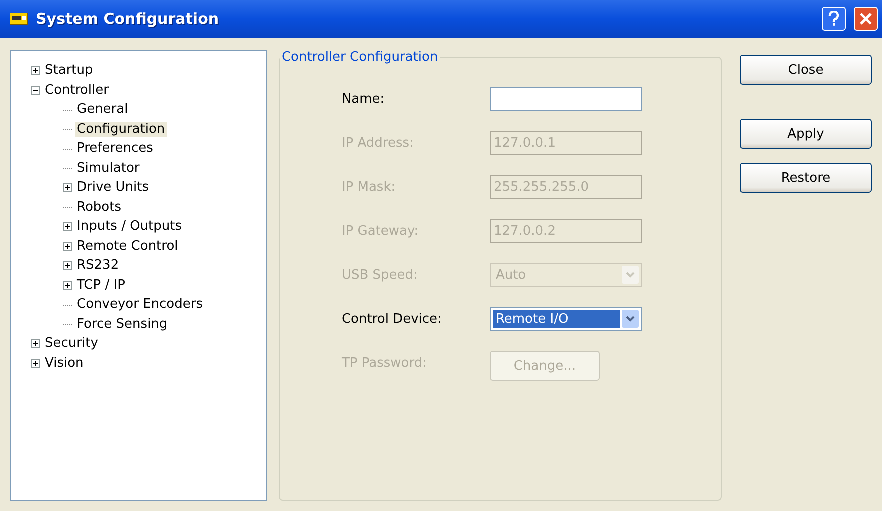 This screenshot has width=882, height=511. What do you see at coordinates (69, 70) in the screenshot?
I see `tree-item: Startup` at bounding box center [69, 70].